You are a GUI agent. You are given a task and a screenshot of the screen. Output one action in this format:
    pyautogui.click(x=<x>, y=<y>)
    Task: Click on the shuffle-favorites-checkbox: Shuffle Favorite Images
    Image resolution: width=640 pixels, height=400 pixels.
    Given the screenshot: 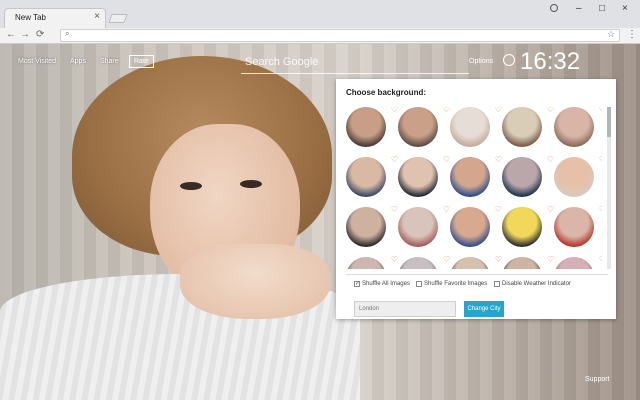 What is the action you would take?
    pyautogui.click(x=451, y=284)
    